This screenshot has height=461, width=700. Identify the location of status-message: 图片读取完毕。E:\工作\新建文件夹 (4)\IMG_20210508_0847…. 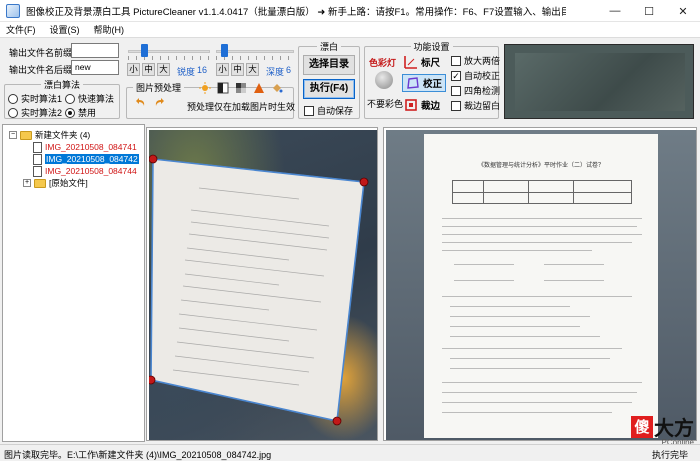
(138, 455).